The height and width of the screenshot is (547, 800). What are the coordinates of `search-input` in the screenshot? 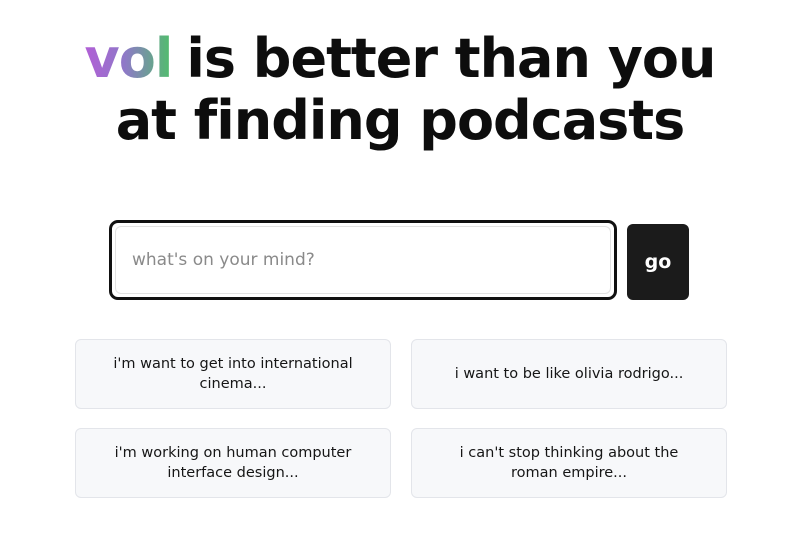 It's located at (363, 260).